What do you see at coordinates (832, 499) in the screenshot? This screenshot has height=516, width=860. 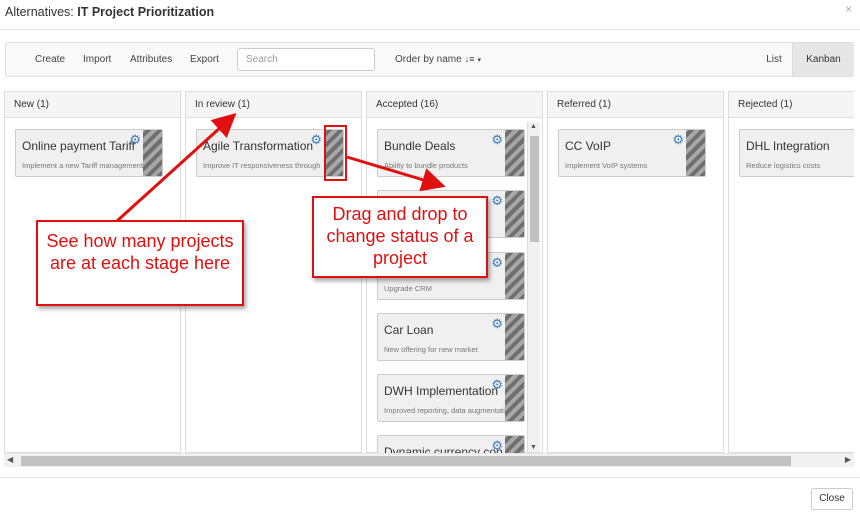 I see `close-button: Close` at bounding box center [832, 499].